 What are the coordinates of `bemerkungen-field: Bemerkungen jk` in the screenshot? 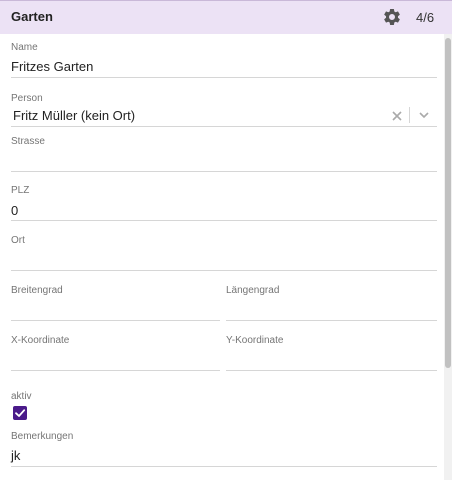 It's located at (224, 449).